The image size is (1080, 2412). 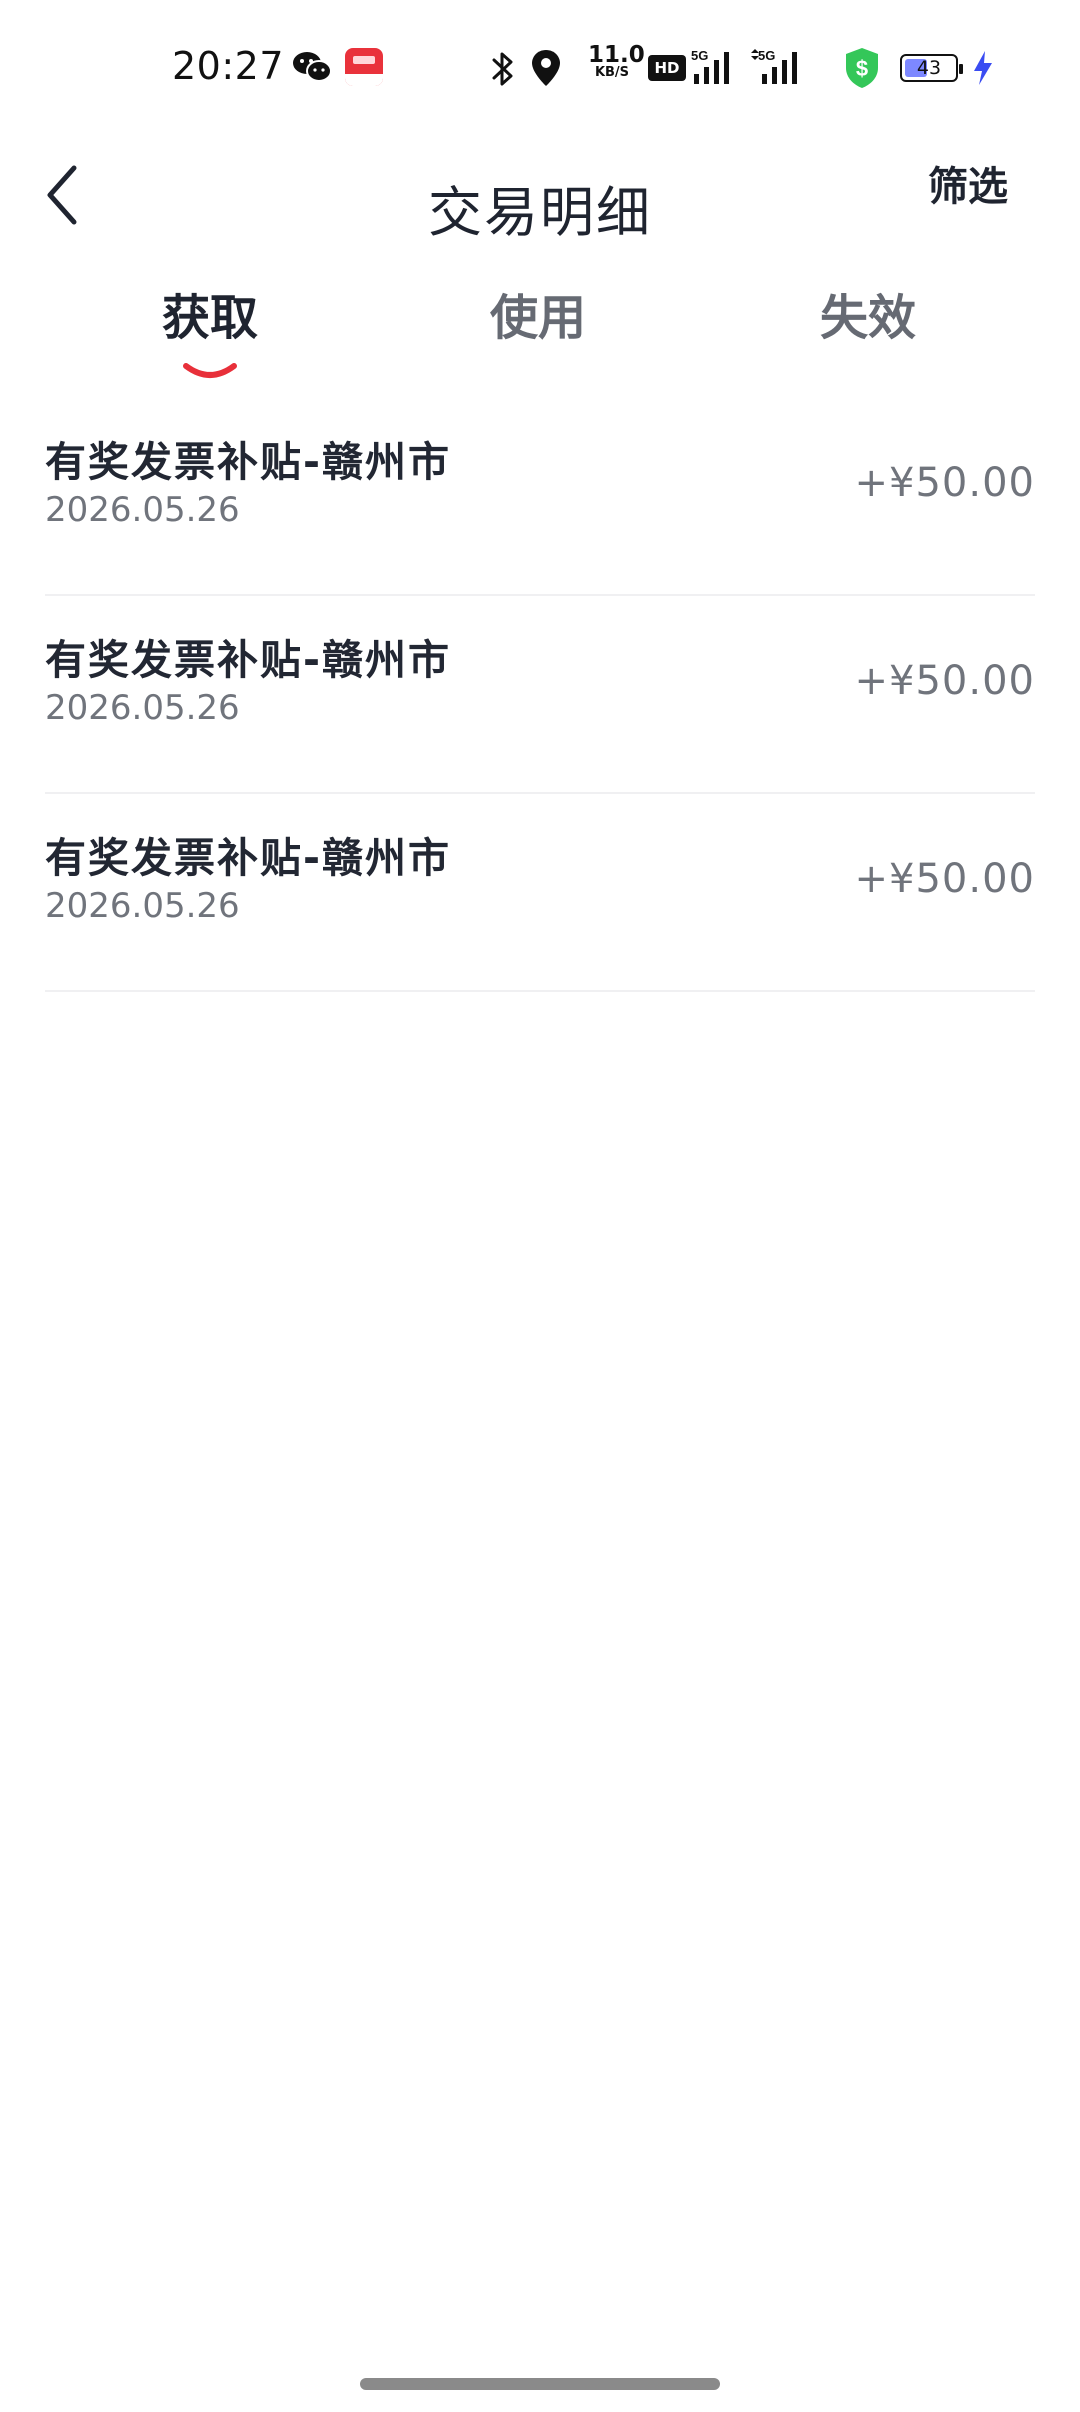 I want to click on app-notification-icon, so click(x=364, y=67).